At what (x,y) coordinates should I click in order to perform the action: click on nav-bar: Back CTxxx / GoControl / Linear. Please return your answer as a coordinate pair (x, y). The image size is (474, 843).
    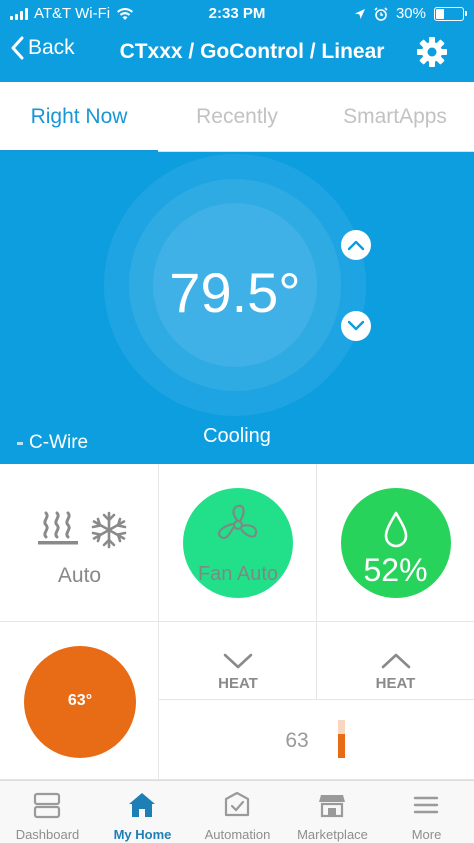
    Looking at the image, I should click on (237, 53).